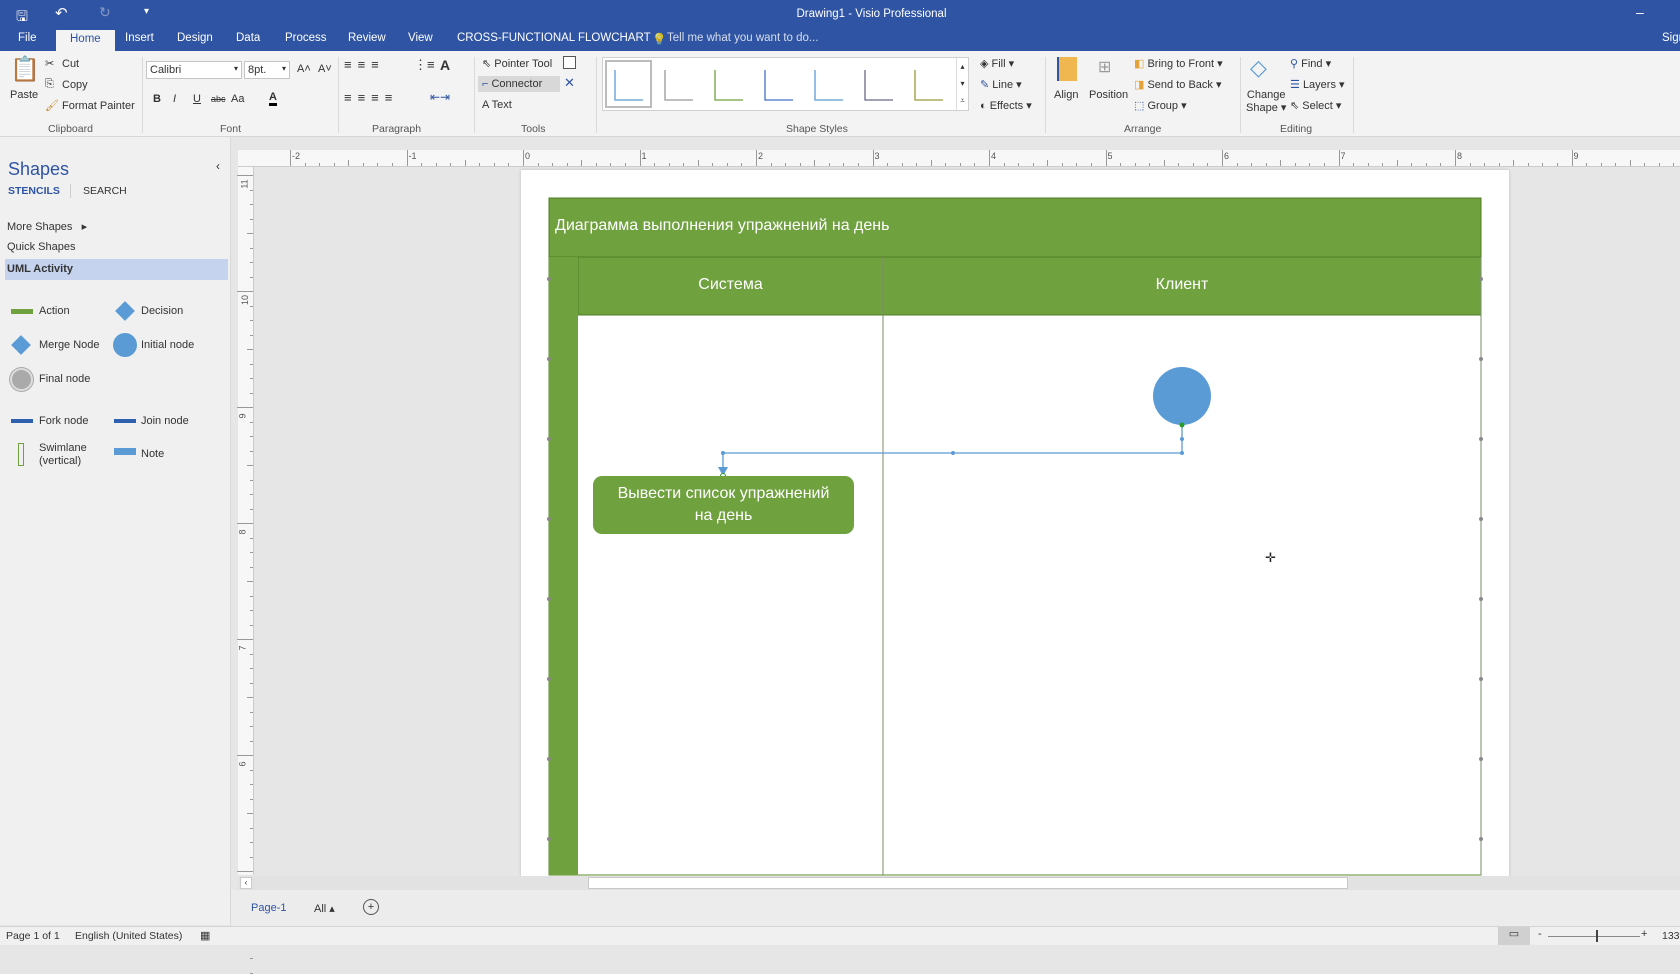  What do you see at coordinates (324, 908) in the screenshot?
I see `all-pages-button: All ▴` at bounding box center [324, 908].